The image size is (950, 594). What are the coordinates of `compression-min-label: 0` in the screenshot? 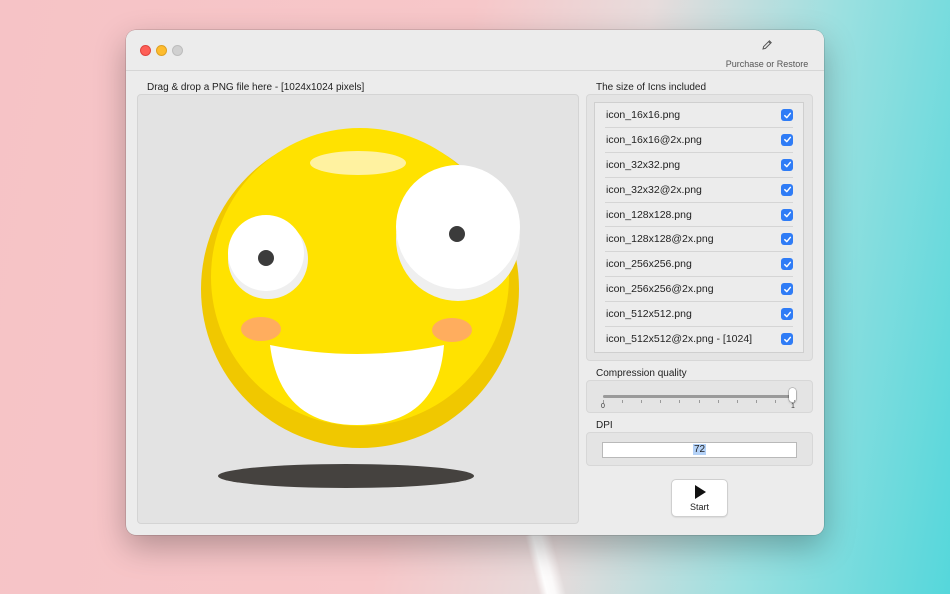 It's located at (603, 406).